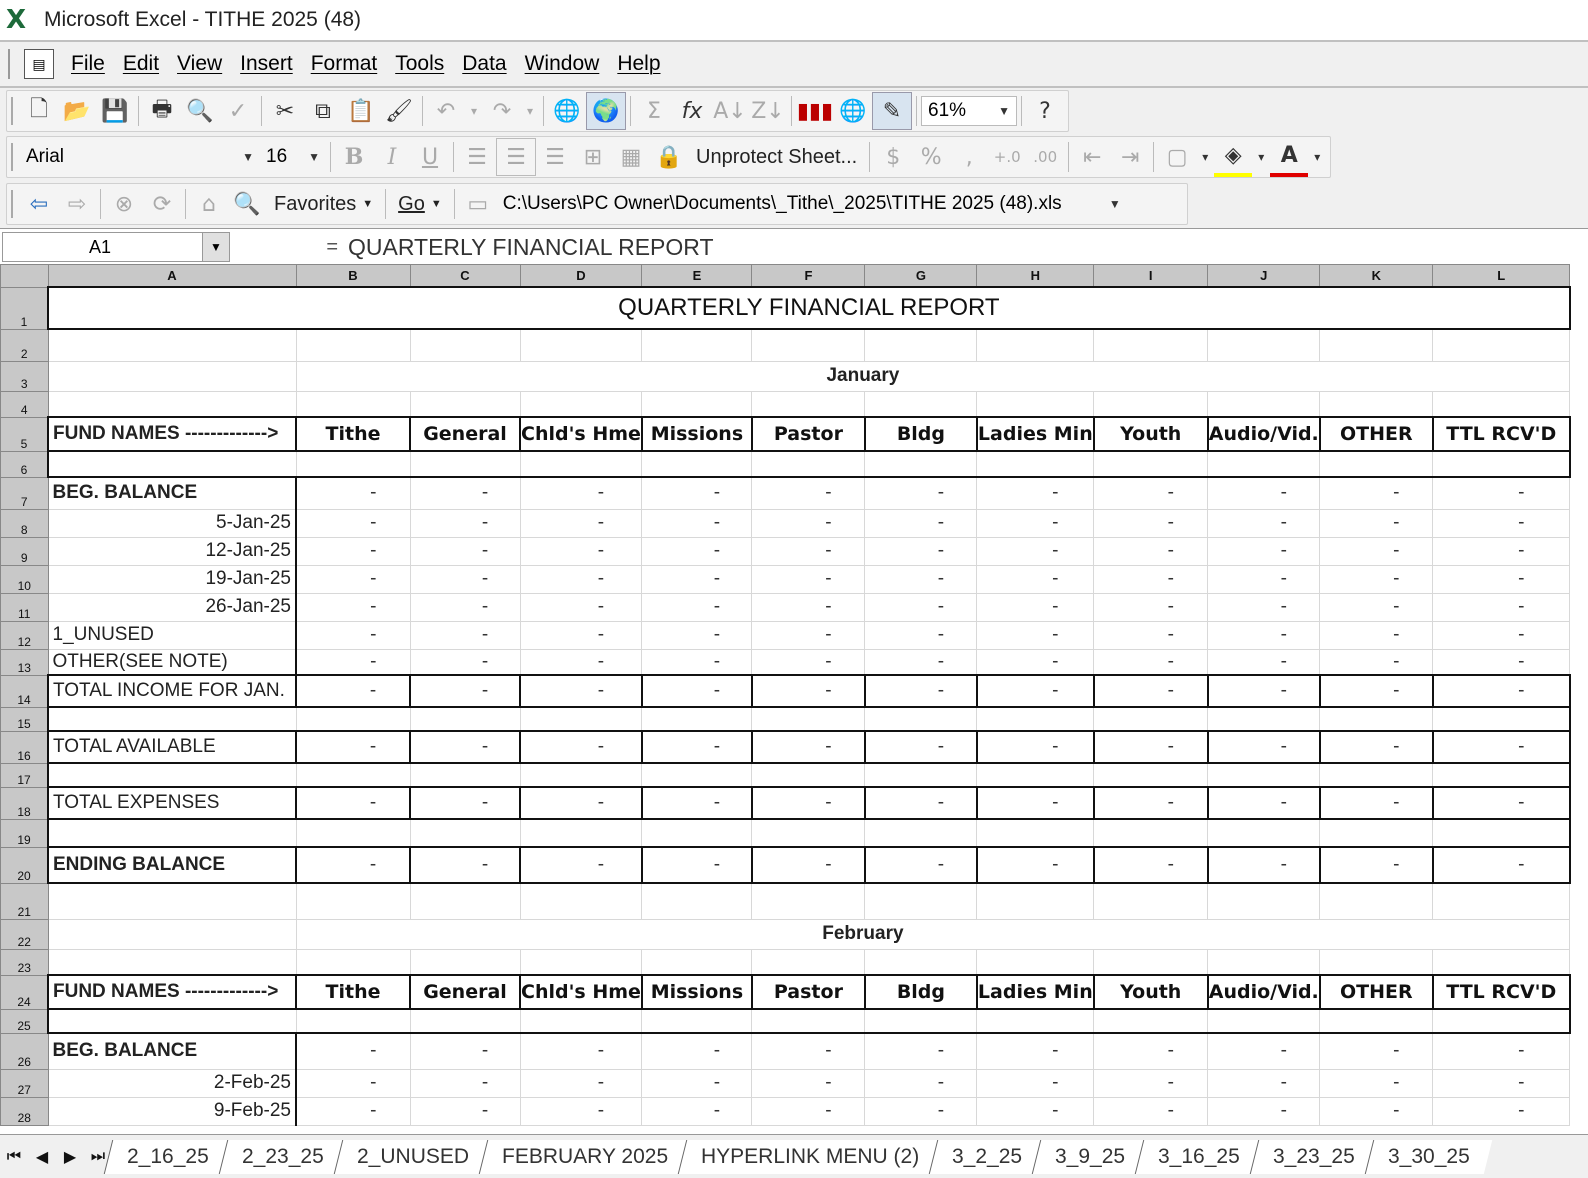 The height and width of the screenshot is (1178, 1588). What do you see at coordinates (768, 111) in the screenshot?
I see `sort-descending-icon: Z↓` at bounding box center [768, 111].